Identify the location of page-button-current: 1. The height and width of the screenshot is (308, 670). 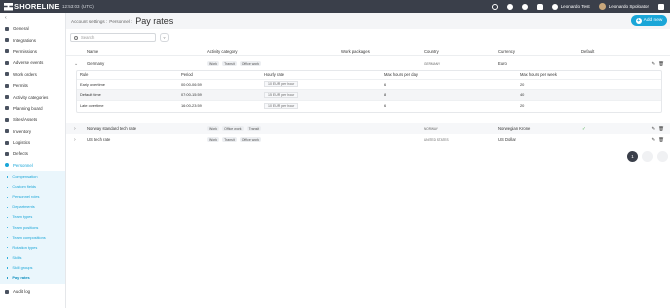
(632, 156).